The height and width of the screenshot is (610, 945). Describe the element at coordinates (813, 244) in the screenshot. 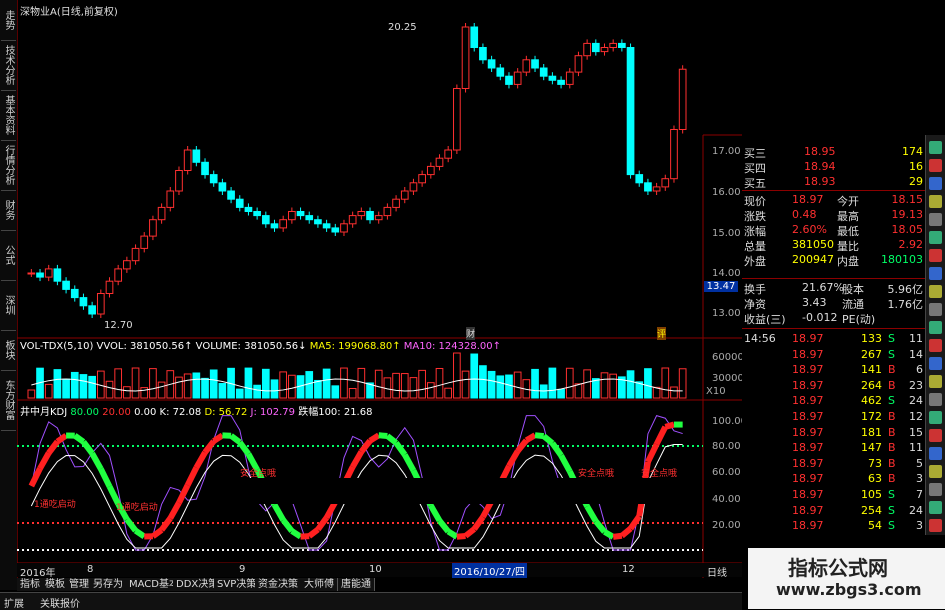

I see `quote-value: 381050` at that location.